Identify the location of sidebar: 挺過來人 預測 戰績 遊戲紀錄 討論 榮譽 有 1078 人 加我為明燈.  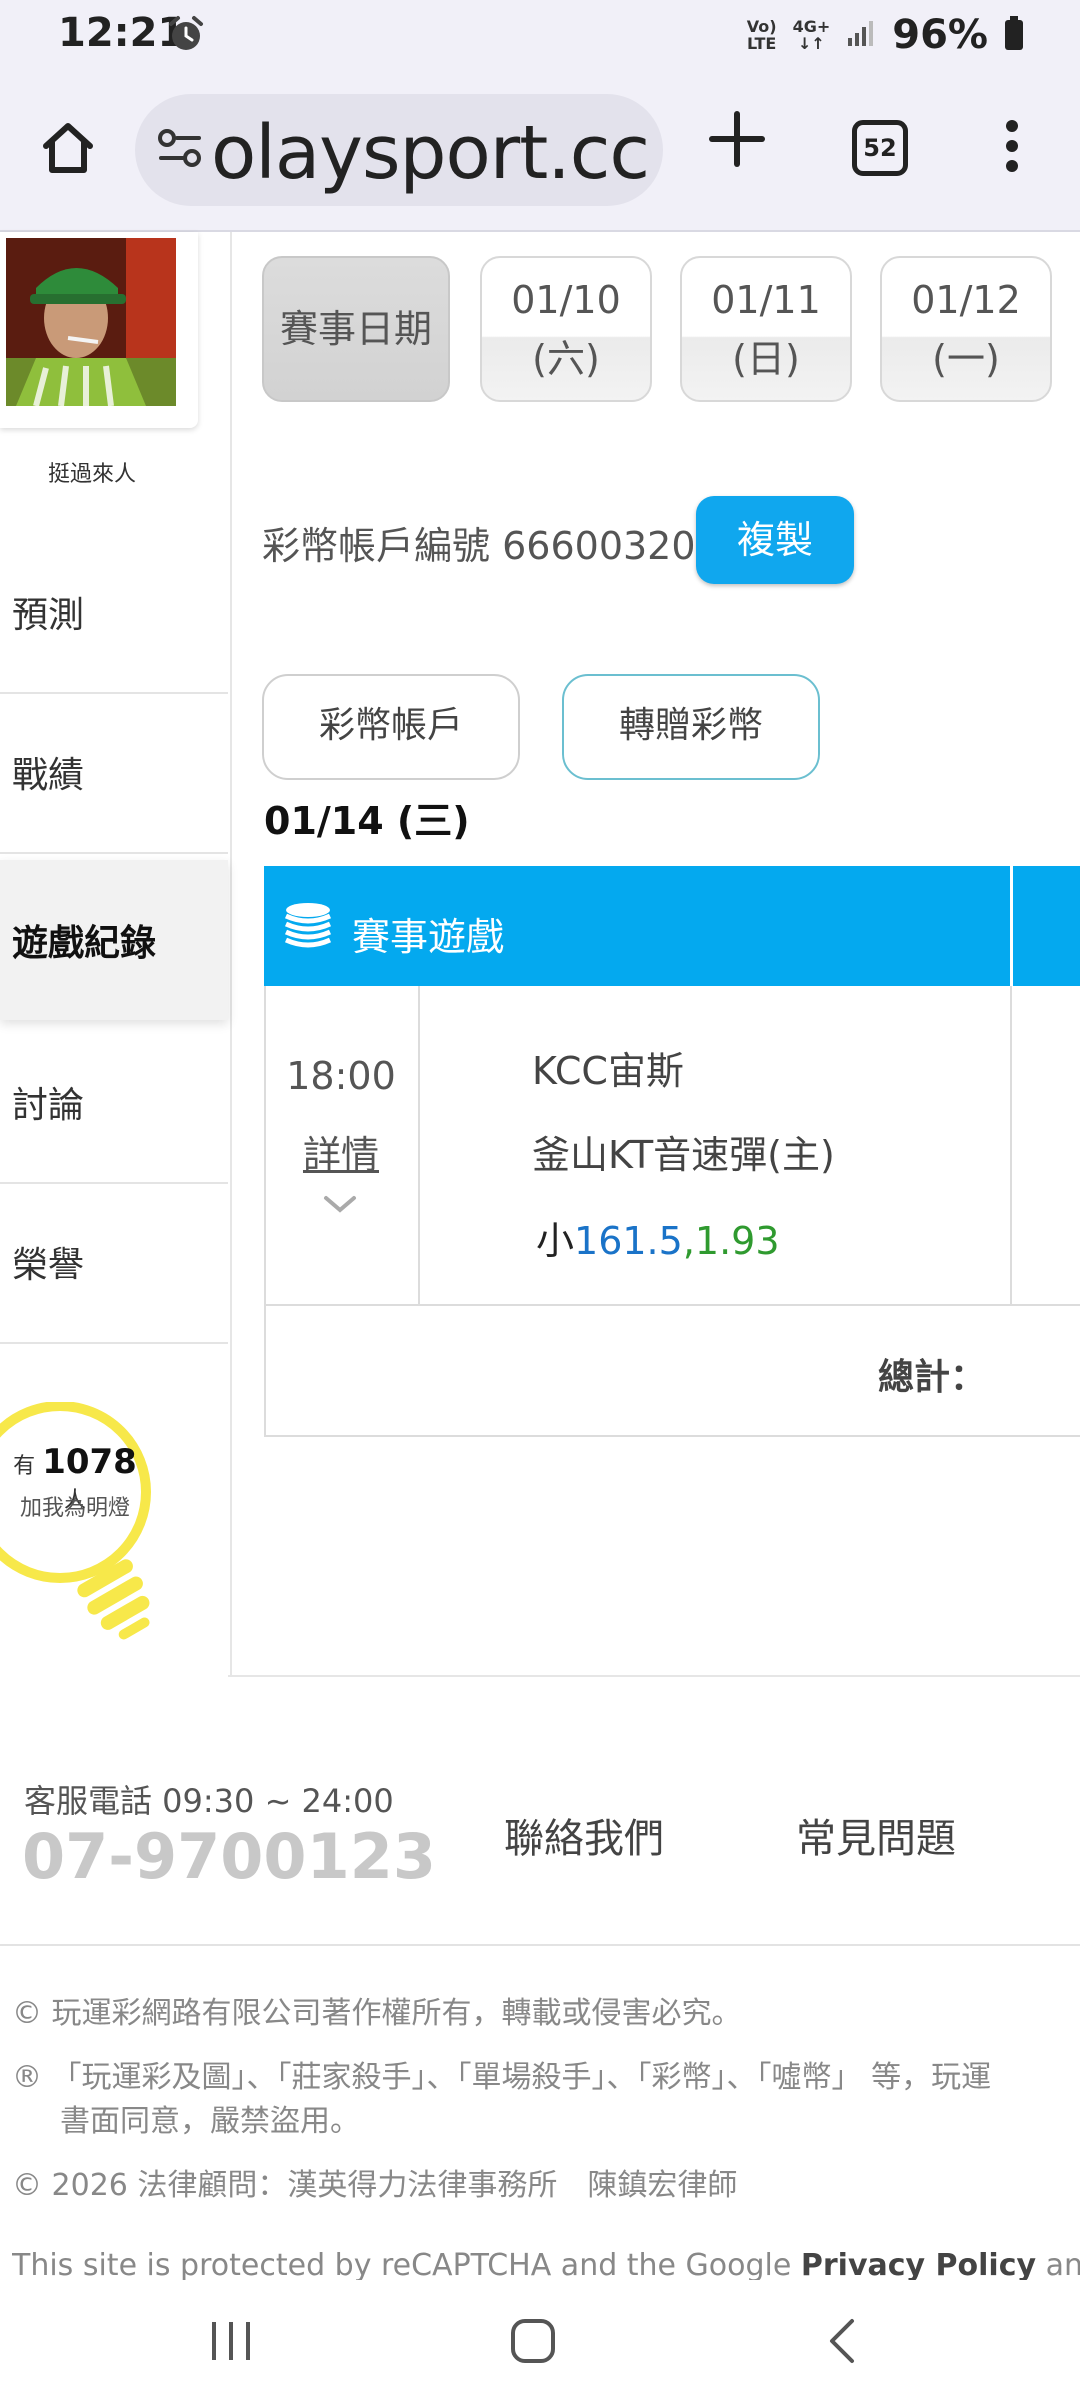
(116, 954).